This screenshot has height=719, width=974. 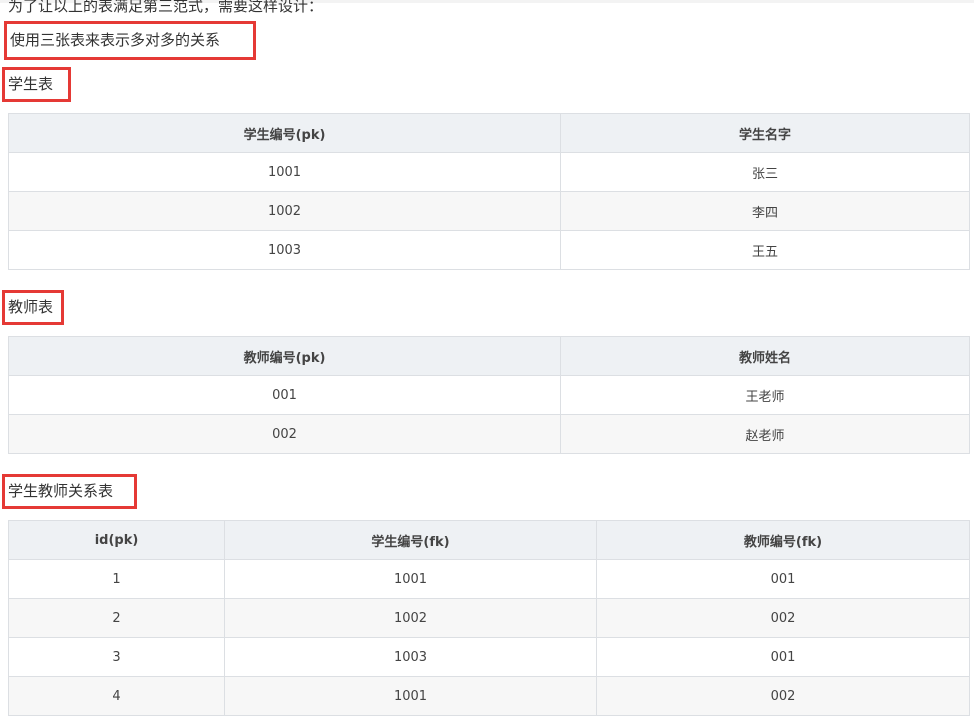 What do you see at coordinates (61, 491) in the screenshot?
I see `relations-title: 学生教师关系表` at bounding box center [61, 491].